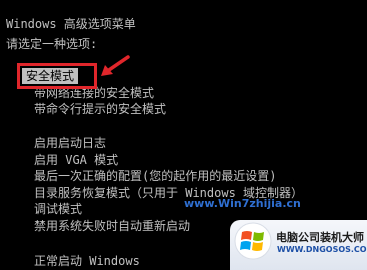 The image size is (367, 270). What do you see at coordinates (322, 249) in the screenshot?
I see `logo-url-text: WWW.DNGOSOS.COM` at bounding box center [322, 249].